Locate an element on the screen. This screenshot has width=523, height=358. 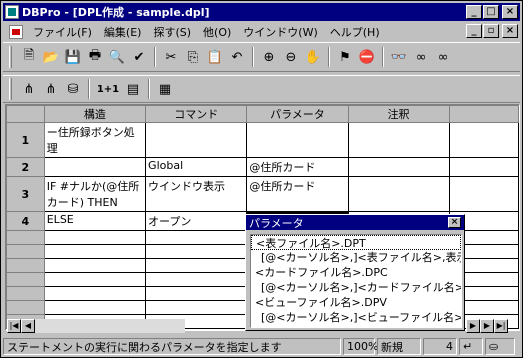
grid-corner is located at coordinates (25, 114).